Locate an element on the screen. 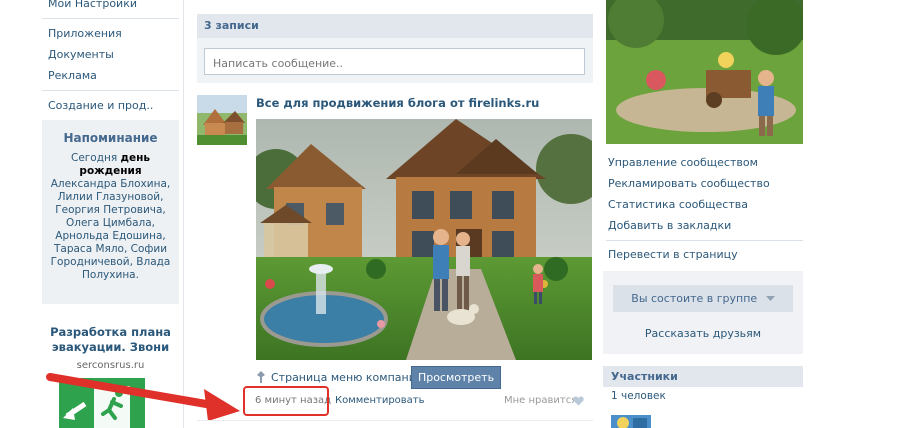 This screenshot has height=428, width=924. convert-to-page-link: Перевести в страницу is located at coordinates (673, 254).